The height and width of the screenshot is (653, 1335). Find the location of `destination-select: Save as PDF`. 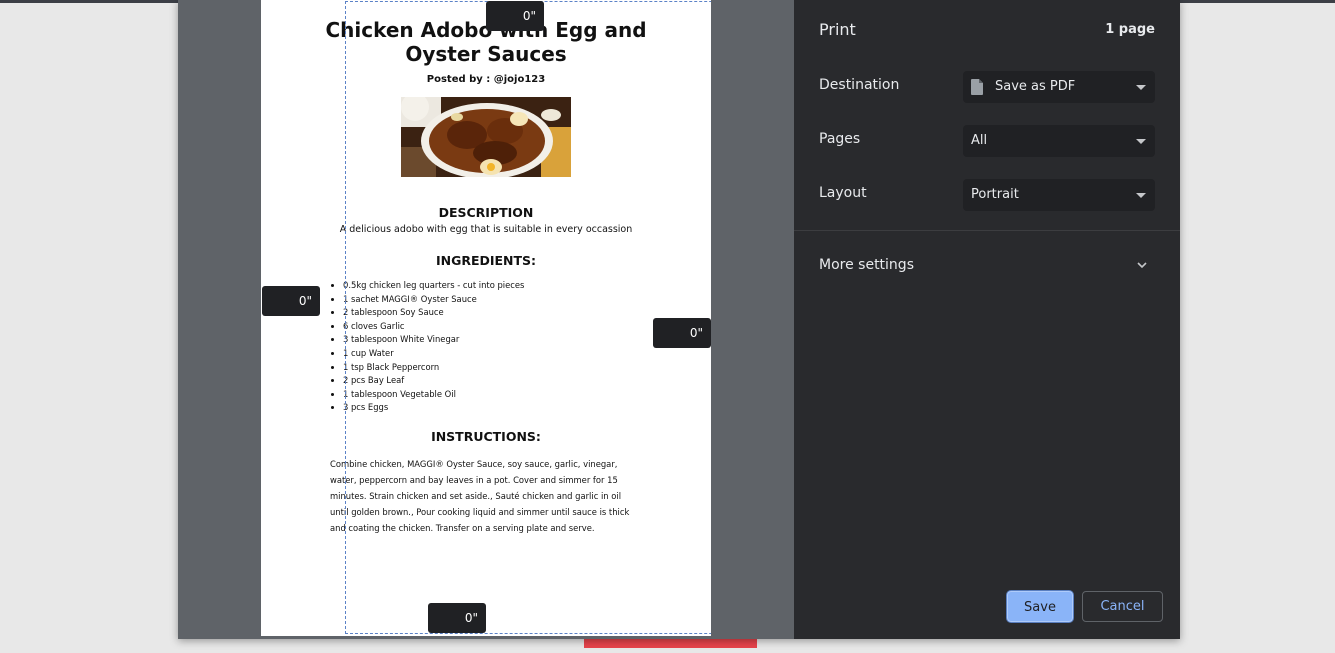

destination-select: Save as PDF is located at coordinates (1059, 87).